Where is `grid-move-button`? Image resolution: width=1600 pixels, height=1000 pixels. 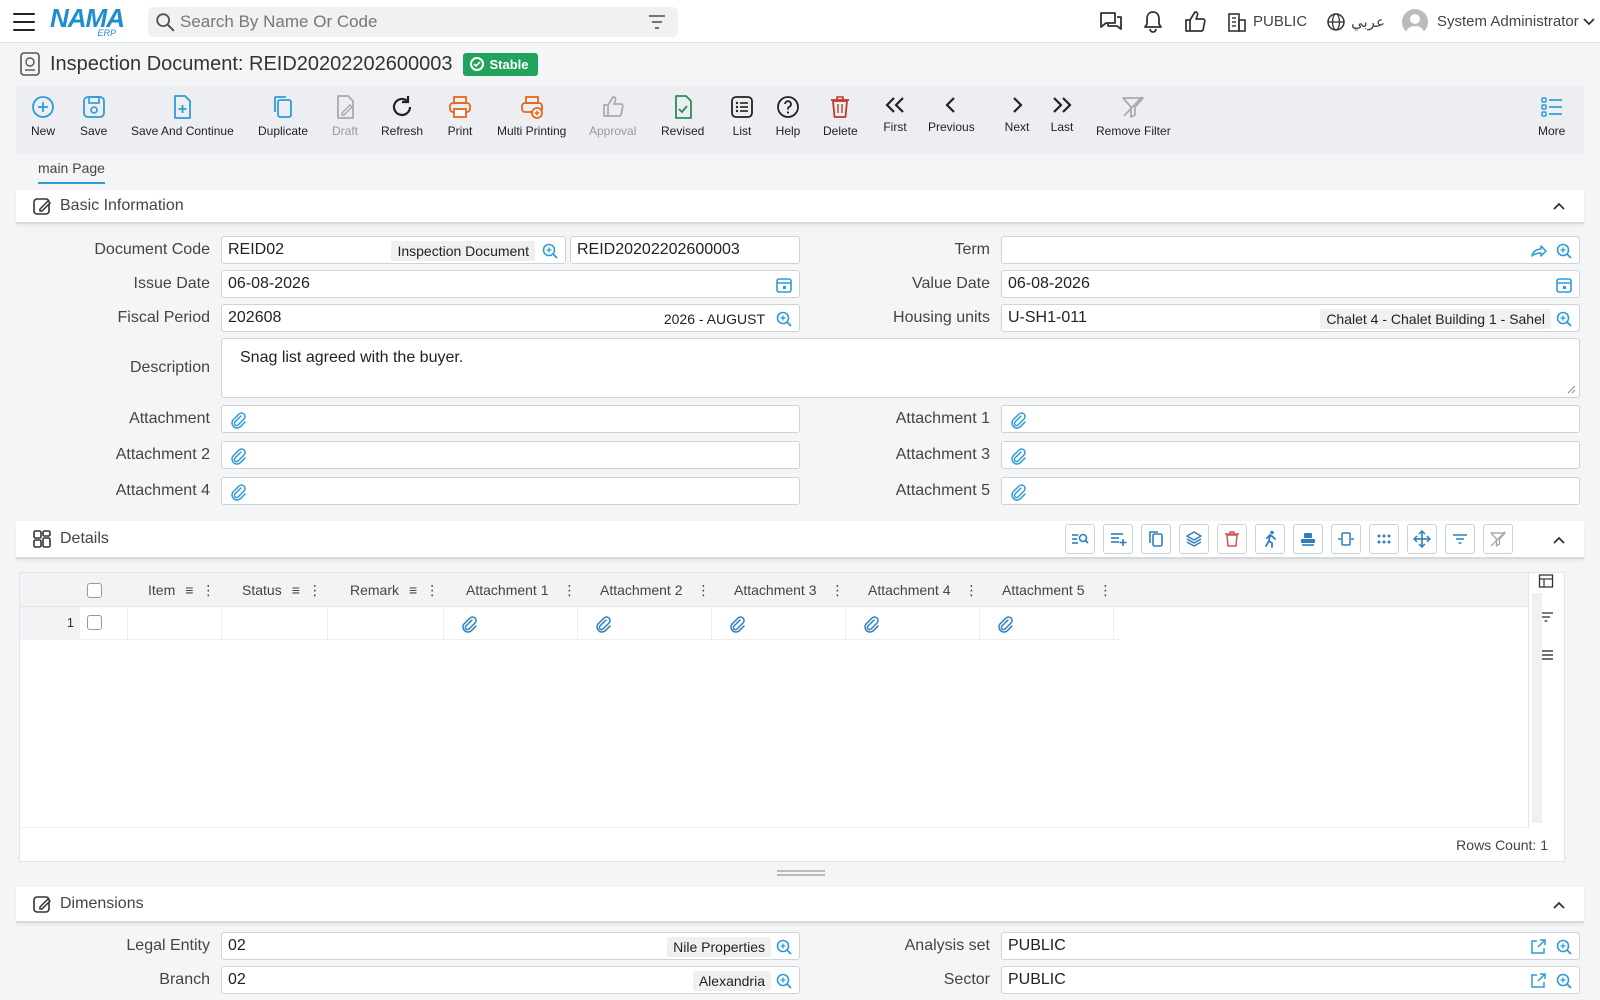
grid-move-button is located at coordinates (1422, 539).